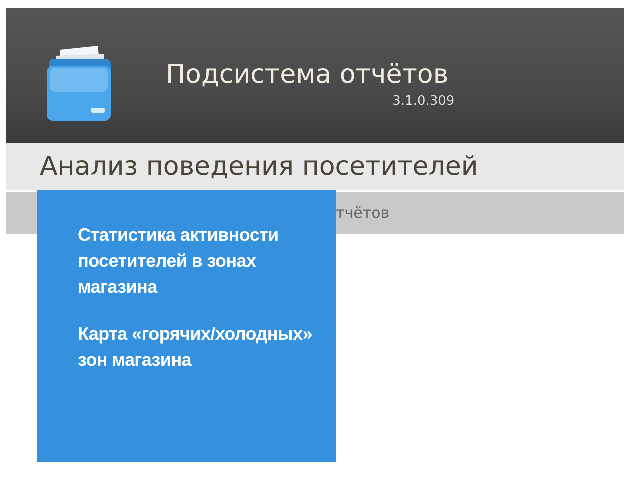  Describe the element at coordinates (259, 167) in the screenshot. I see `menu-title: Анализ поведения посетителей` at that location.